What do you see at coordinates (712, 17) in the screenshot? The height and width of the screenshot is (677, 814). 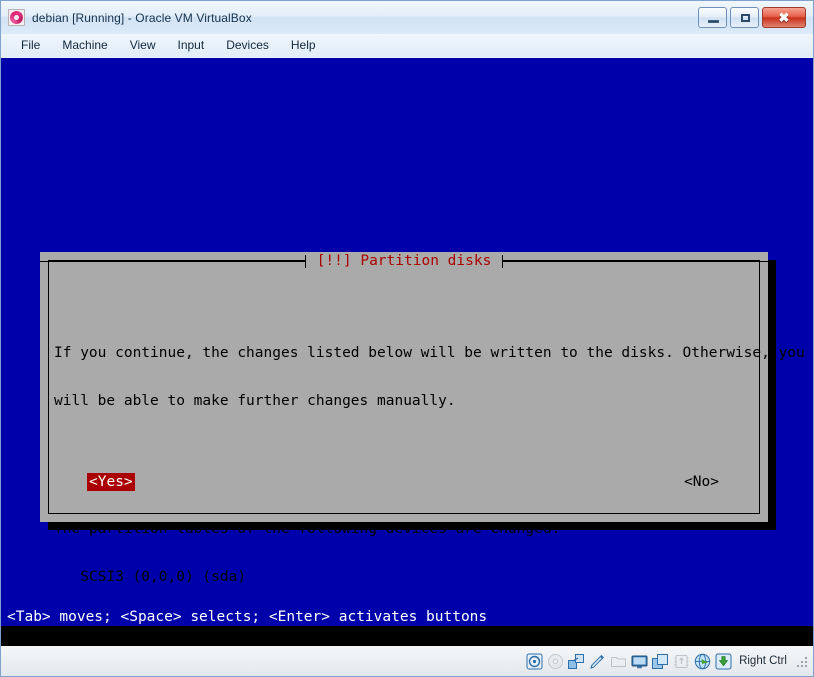 I see `minimize-button` at bounding box center [712, 17].